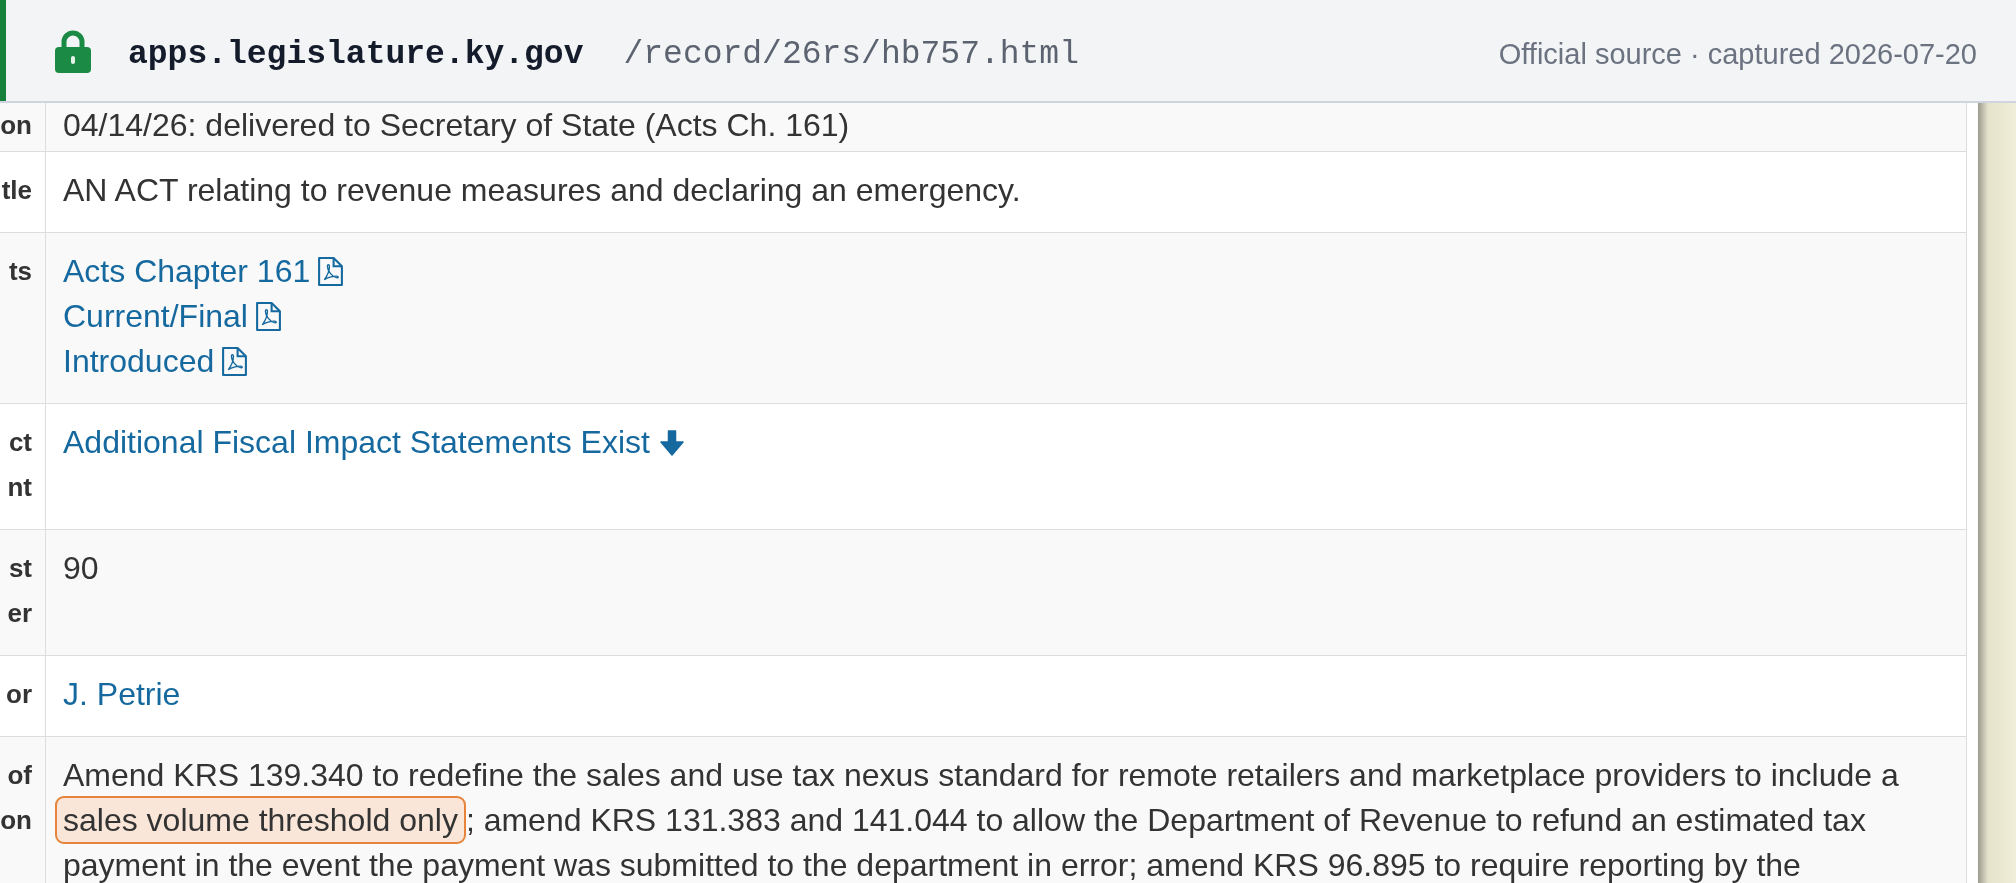  Describe the element at coordinates (73, 50) in the screenshot. I see `lock-icon` at that location.